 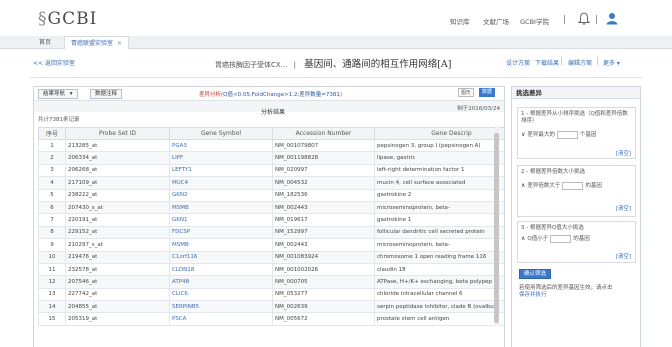 I want to click on nav-literature-square: 文献广场, so click(x=496, y=21).